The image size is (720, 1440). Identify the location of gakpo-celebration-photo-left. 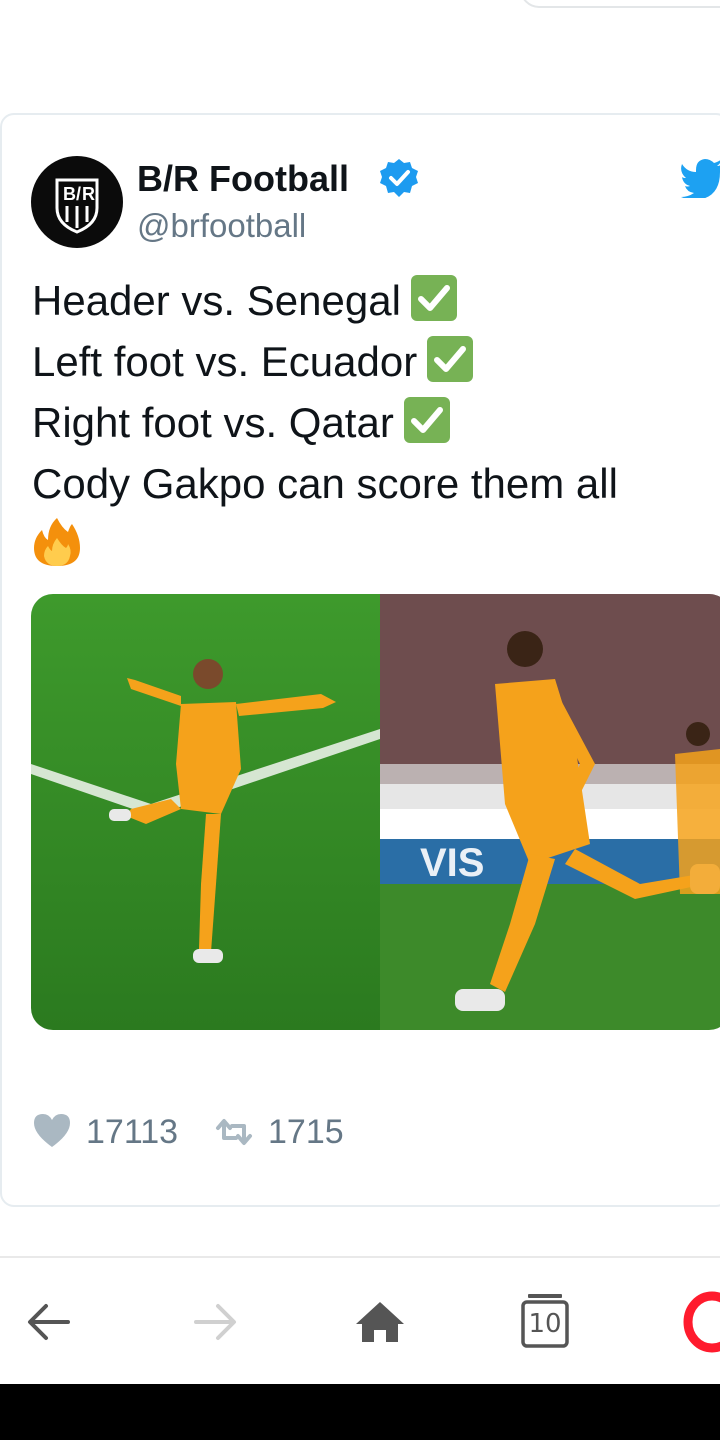
(205, 812).